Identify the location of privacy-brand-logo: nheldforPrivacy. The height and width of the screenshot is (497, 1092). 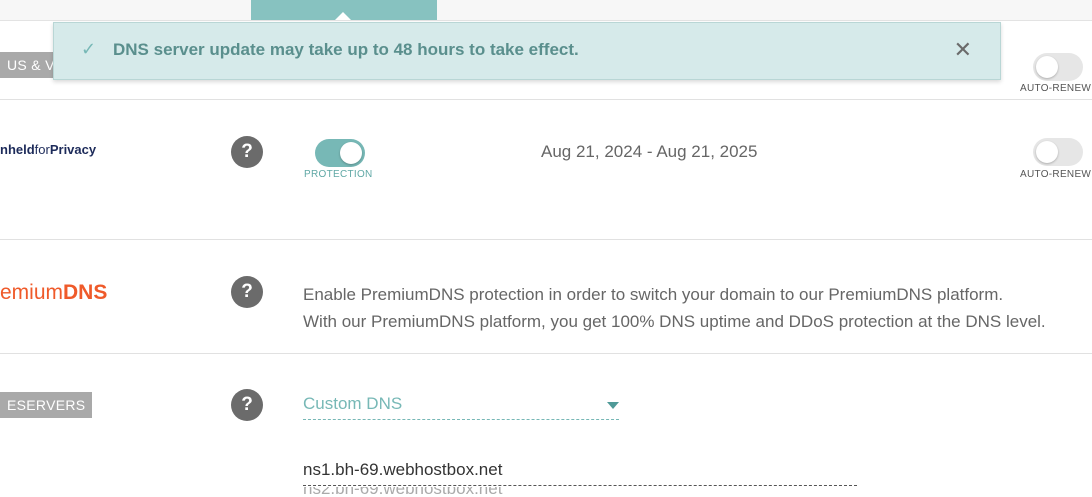
(48, 149).